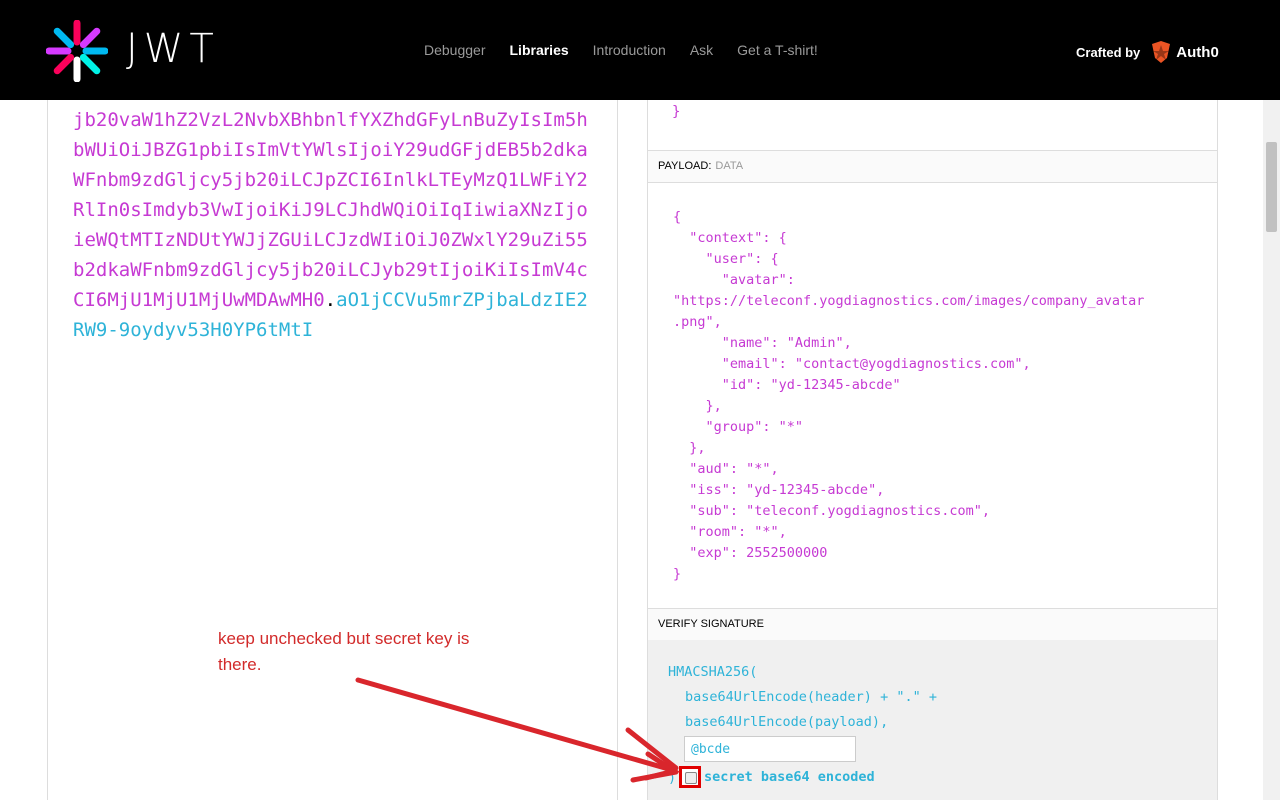  I want to click on base64-checkbox-label: secret base64 encoded, so click(789, 777).